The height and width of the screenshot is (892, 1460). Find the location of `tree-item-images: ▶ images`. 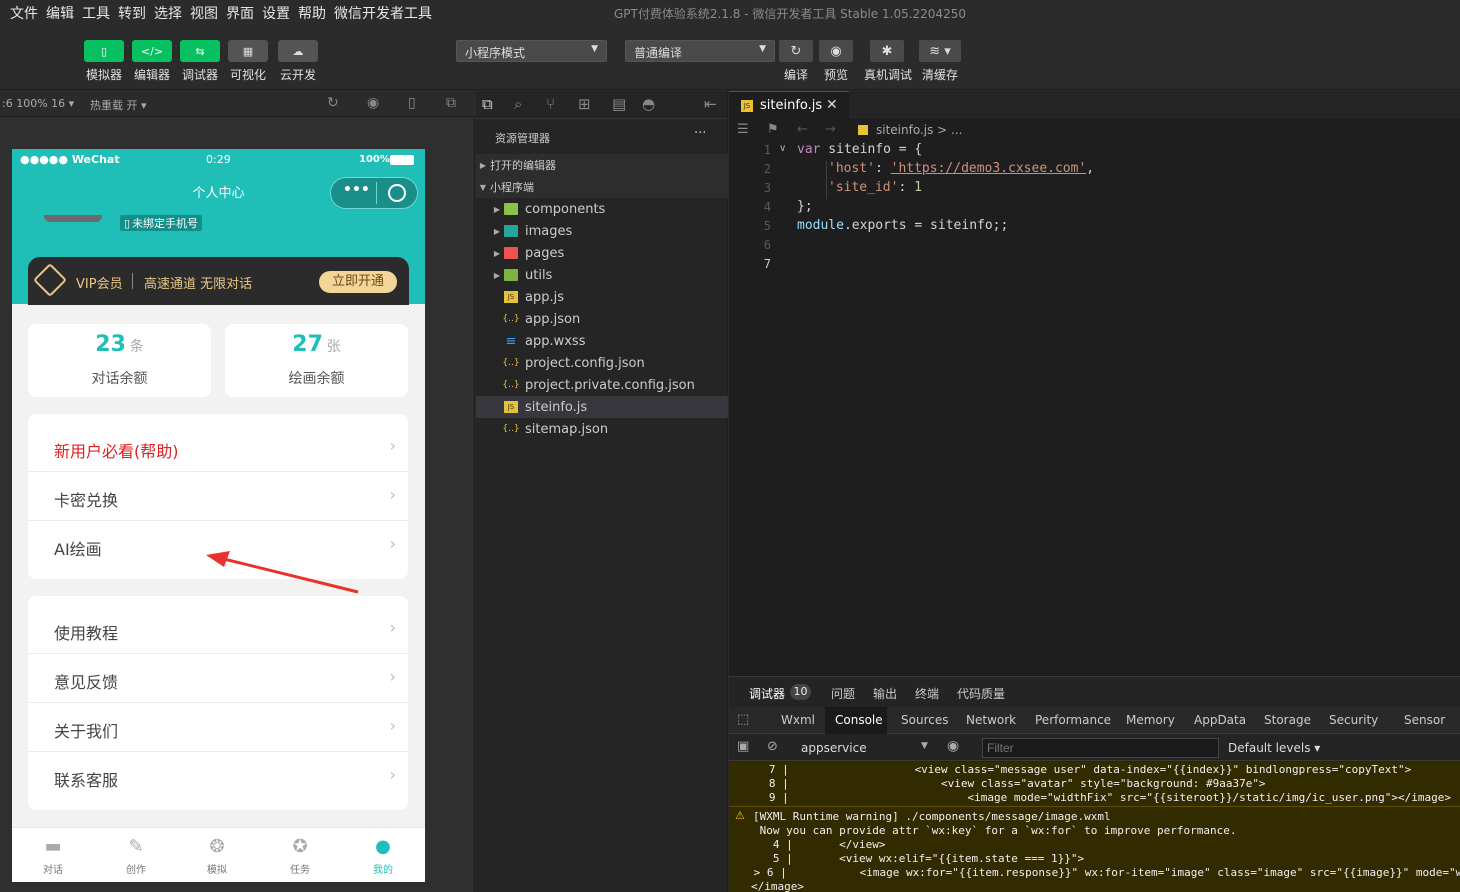

tree-item-images: ▶ images is located at coordinates (602, 231).